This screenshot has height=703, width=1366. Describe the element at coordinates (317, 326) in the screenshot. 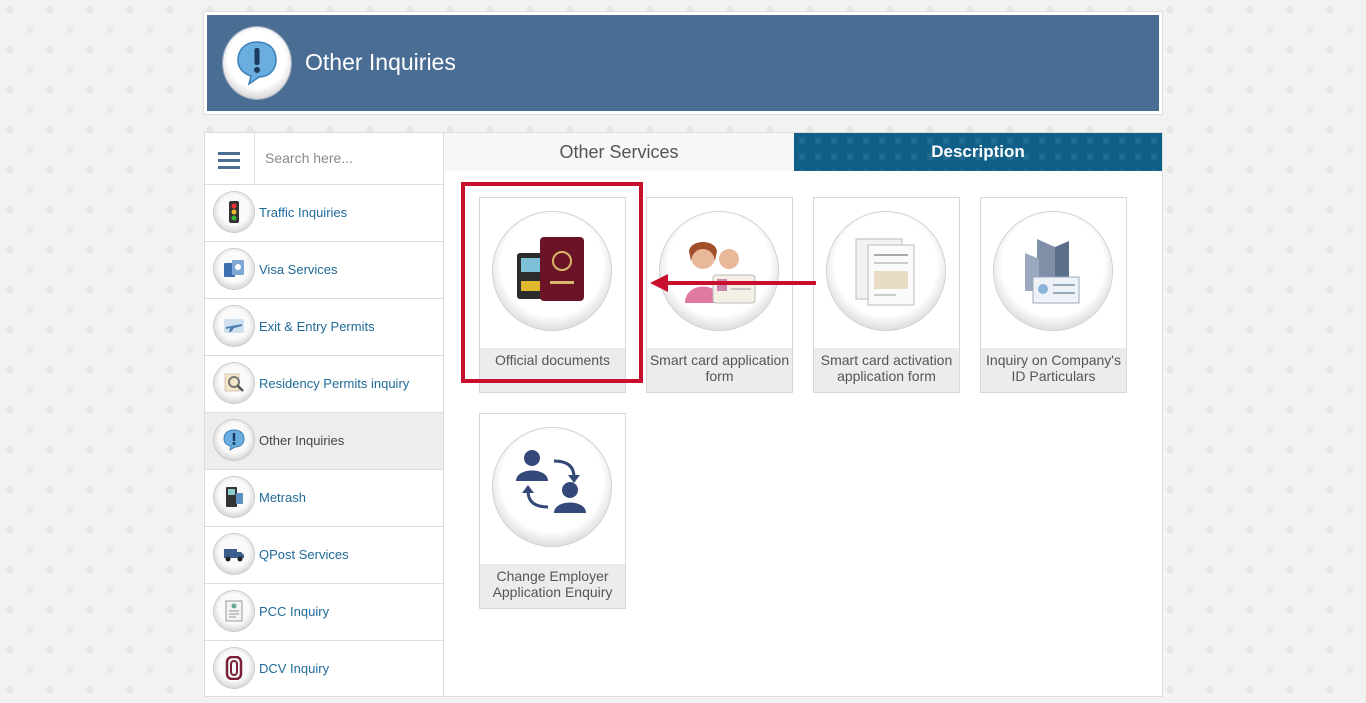

I see `sidebar-item-label: Exit & Entry Permits` at that location.